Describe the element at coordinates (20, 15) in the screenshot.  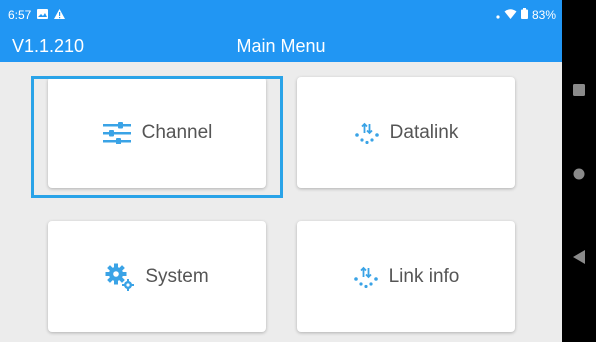
I see `status-time: 6:57` at that location.